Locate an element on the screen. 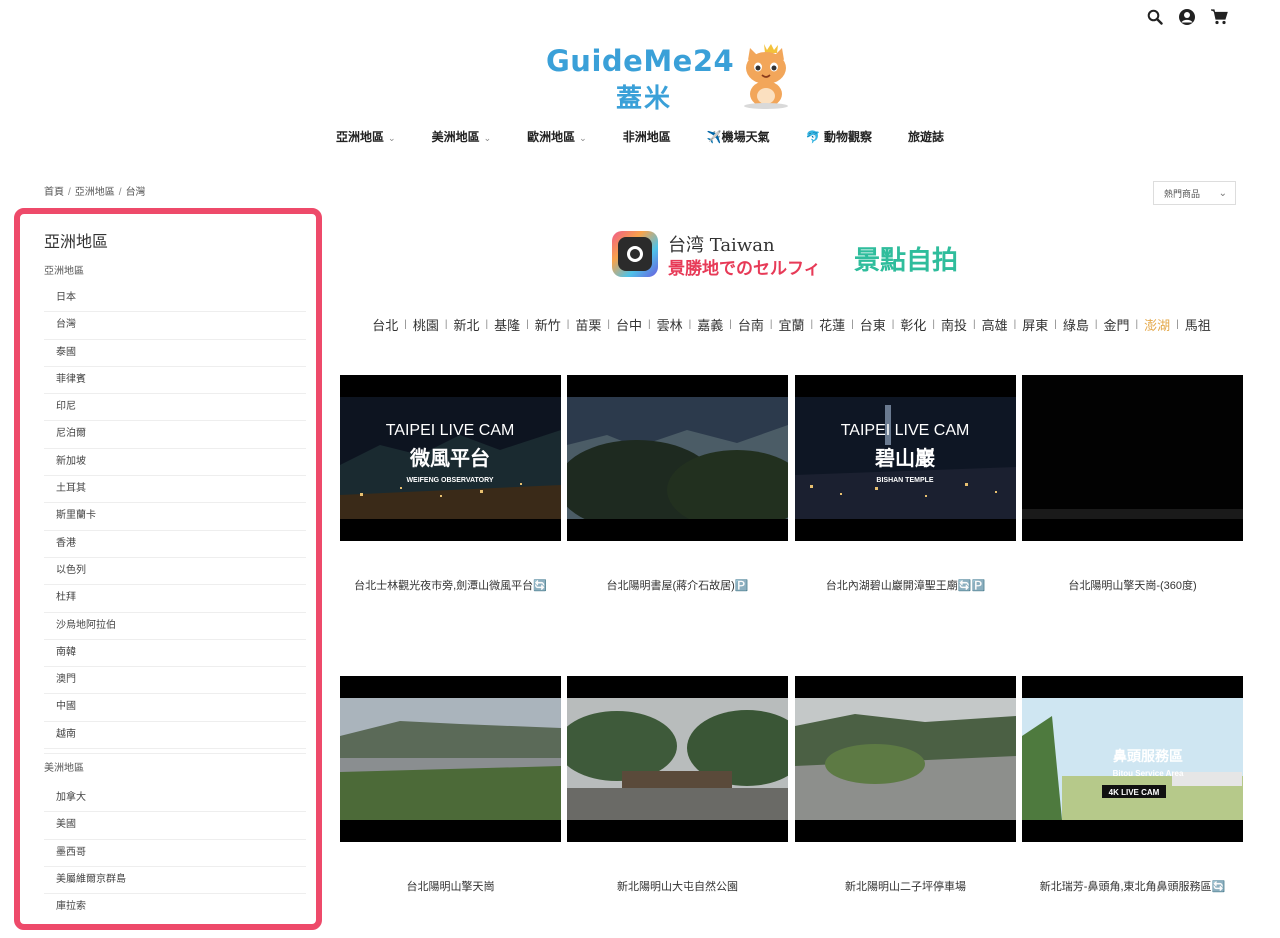  site-logo: GuideMe24 蓋米 is located at coordinates (671, 76).